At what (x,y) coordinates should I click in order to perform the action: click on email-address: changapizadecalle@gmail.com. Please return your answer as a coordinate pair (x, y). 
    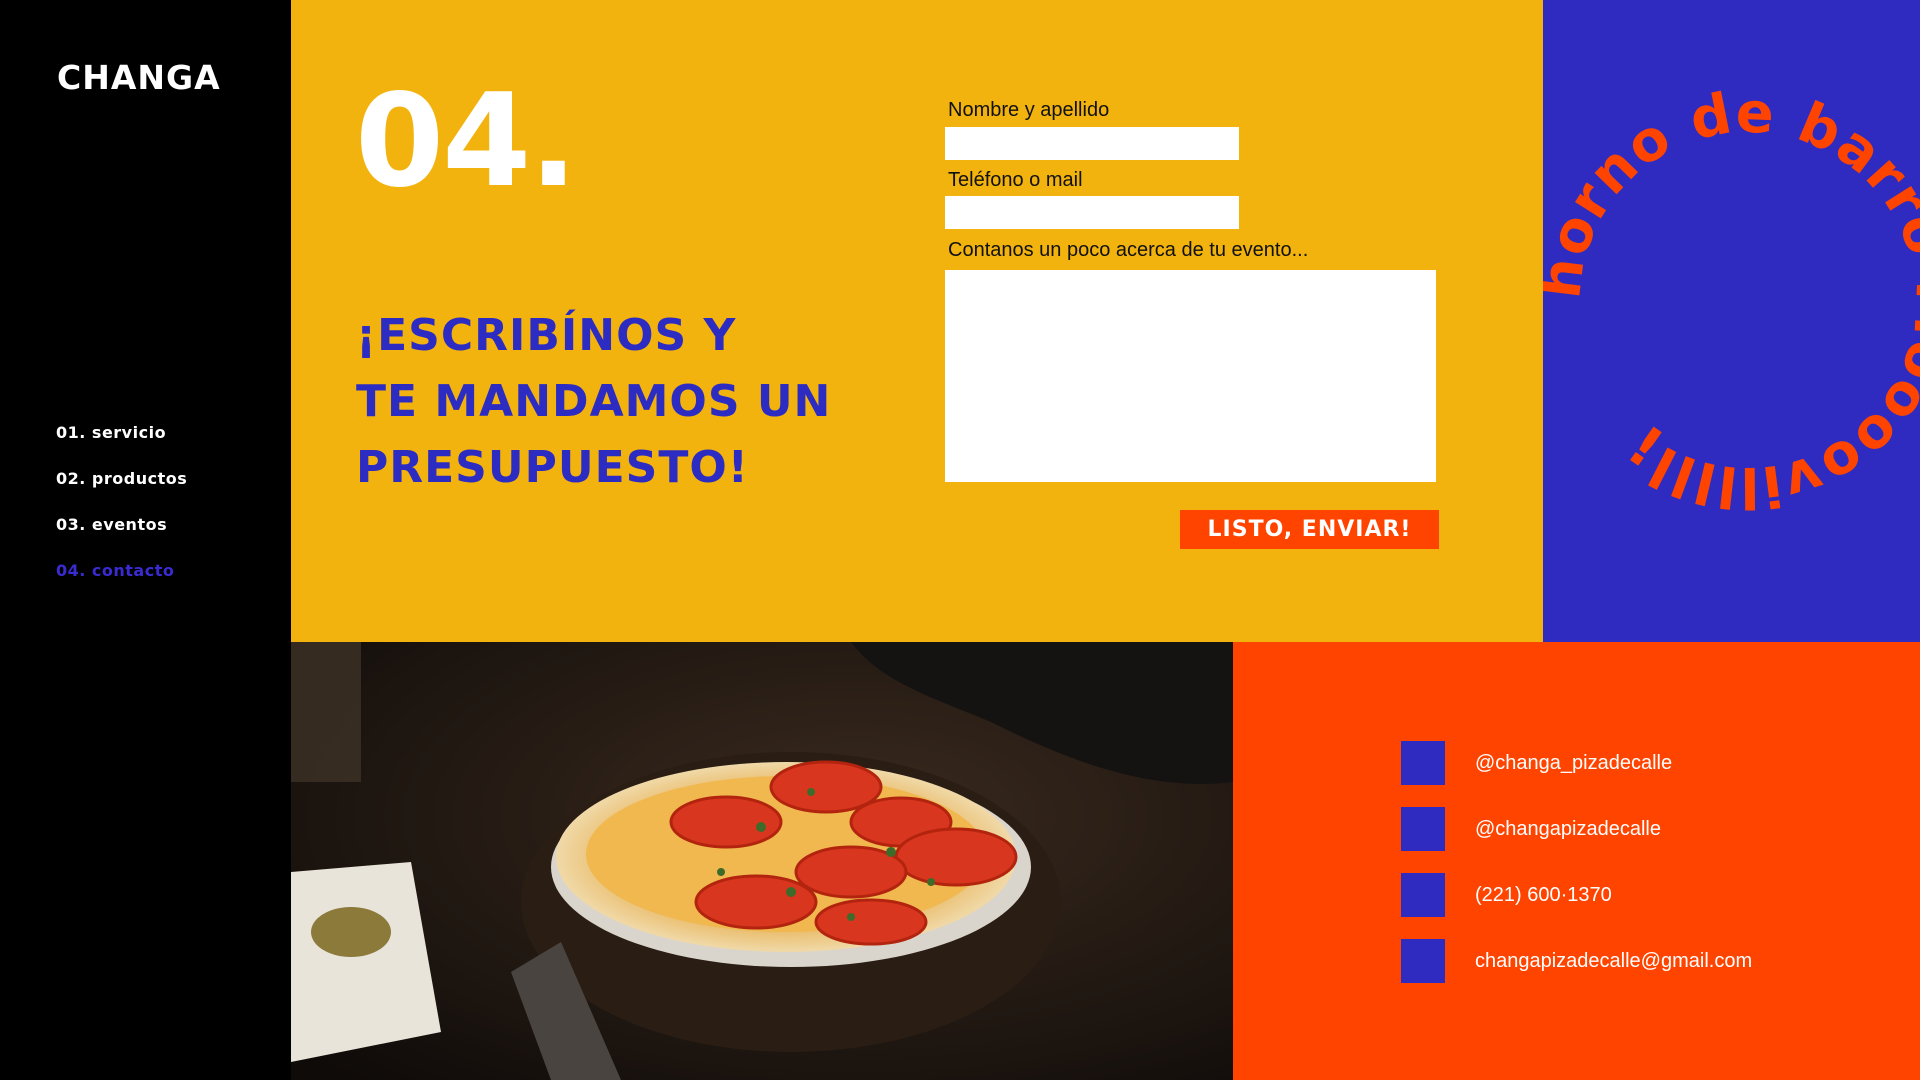
    Looking at the image, I should click on (1614, 960).